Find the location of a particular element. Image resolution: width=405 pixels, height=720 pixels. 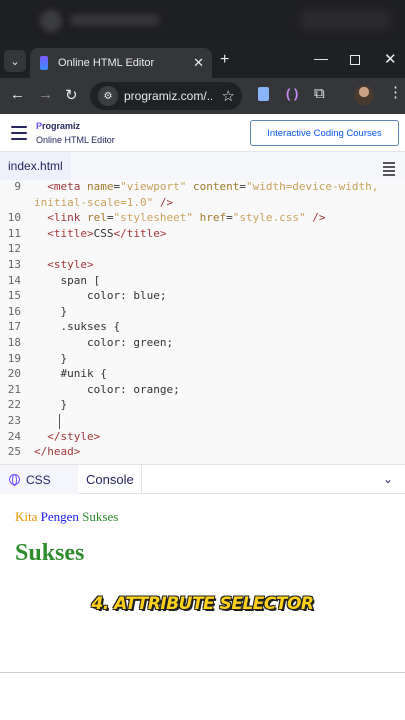

new-tab-button: + is located at coordinates (224, 60).